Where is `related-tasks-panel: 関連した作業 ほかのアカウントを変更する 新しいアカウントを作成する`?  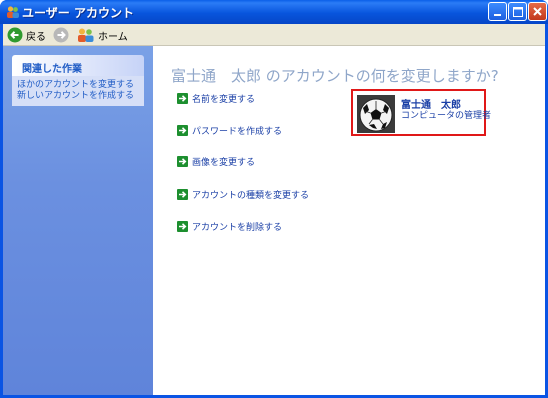
related-tasks-panel: 関連した作業 ほかのアカウントを変更する 新しいアカウントを作成する is located at coordinates (78, 80).